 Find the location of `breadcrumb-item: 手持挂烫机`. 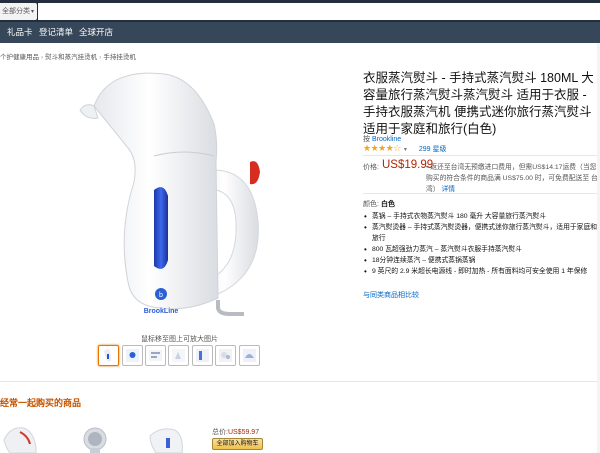

breadcrumb-item: 手持挂烫机 is located at coordinates (119, 57).